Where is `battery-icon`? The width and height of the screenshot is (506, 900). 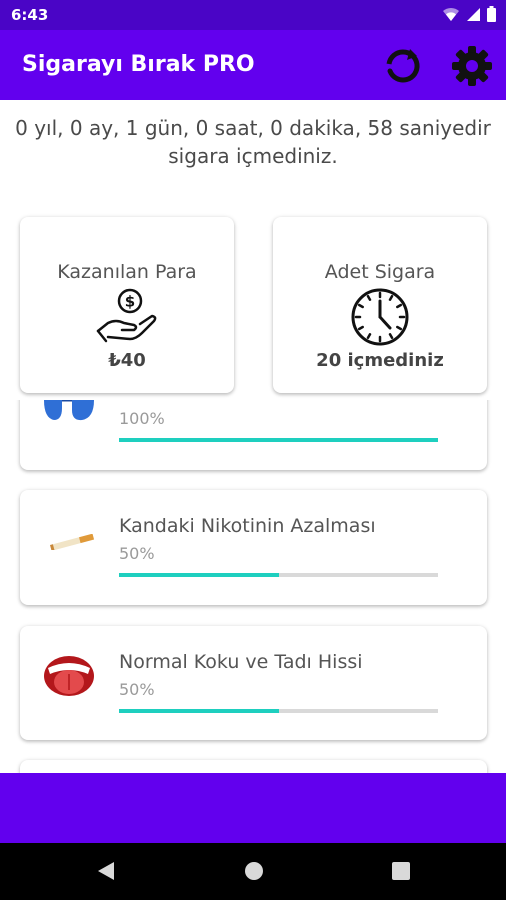
battery-icon is located at coordinates (491, 14).